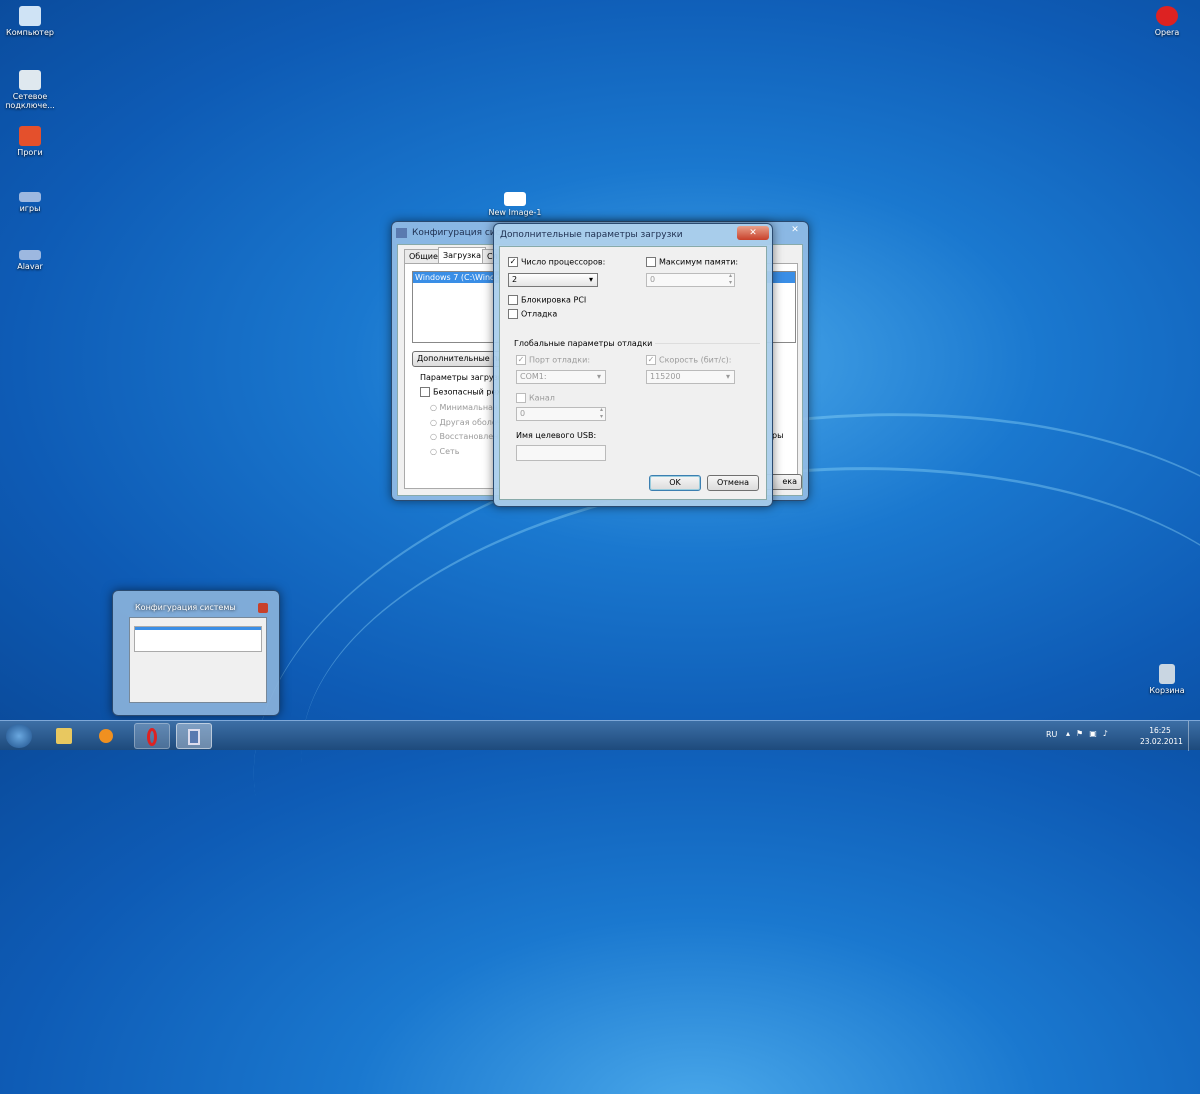  What do you see at coordinates (561, 377) in the screenshot?
I see `debug-port-select: COM1: ▾` at bounding box center [561, 377].